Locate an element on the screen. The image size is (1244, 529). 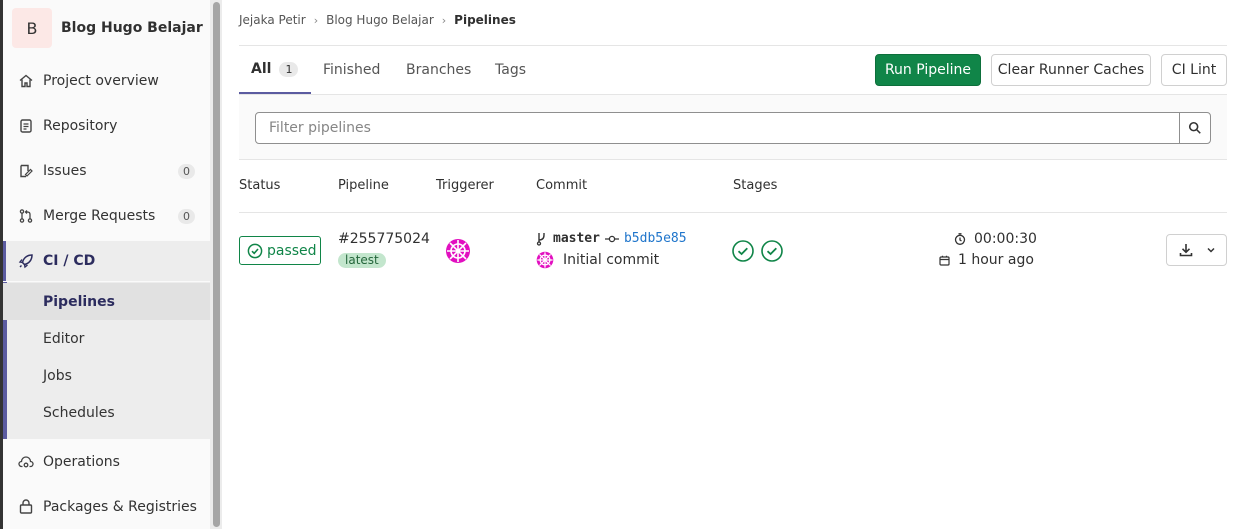
filter-pipelines-input: Filter pipelines is located at coordinates (717, 128).